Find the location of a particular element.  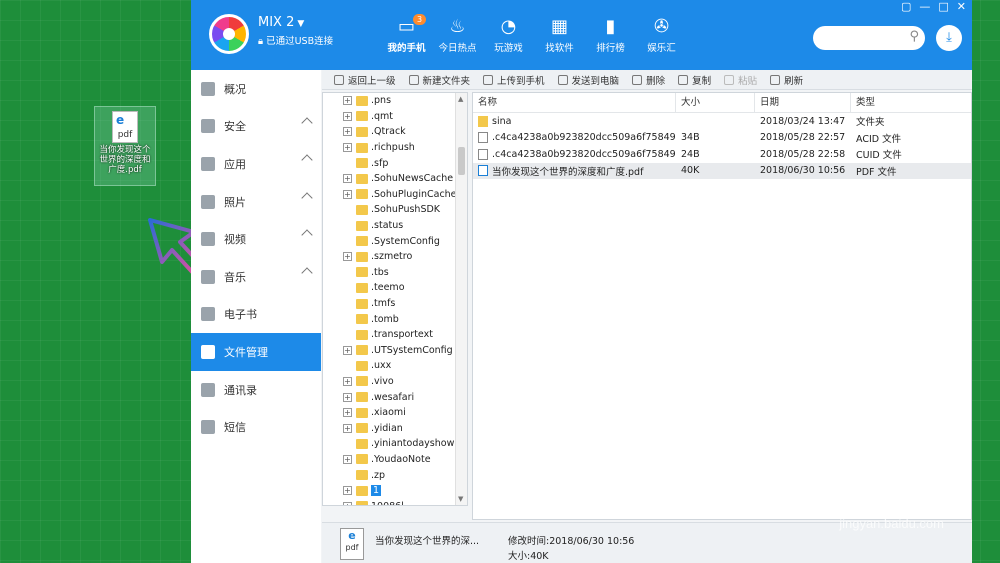

sidebar-item-file-manager: 文件管理 is located at coordinates (256, 352).